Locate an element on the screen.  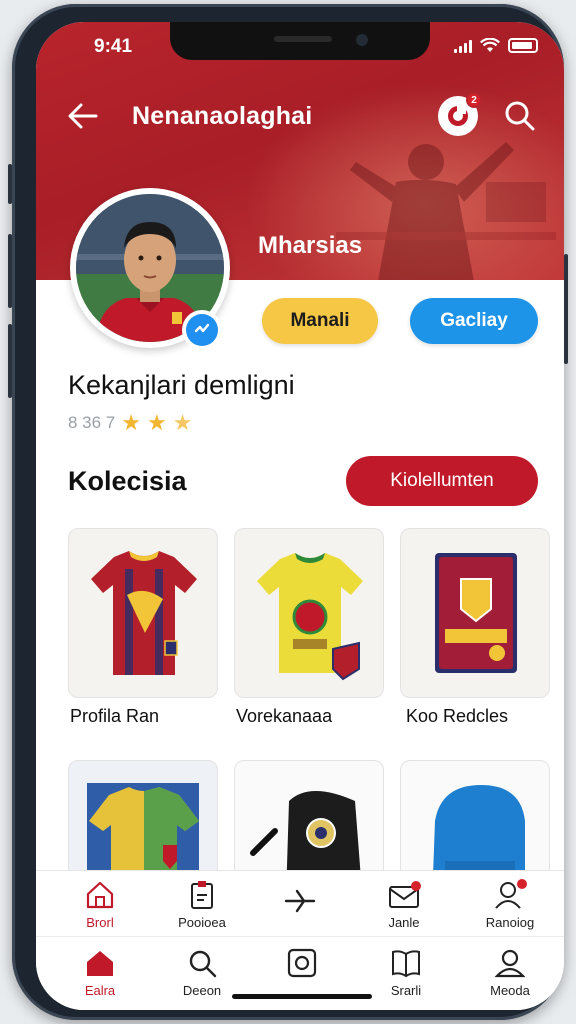
product-label: Vorekanaaa is located at coordinates (284, 716).